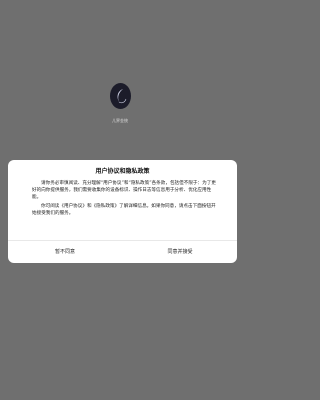 Image resolution: width=320 pixels, height=400 pixels. What do you see at coordinates (65, 252) in the screenshot?
I see `disagree-button: 暂不同意` at bounding box center [65, 252].